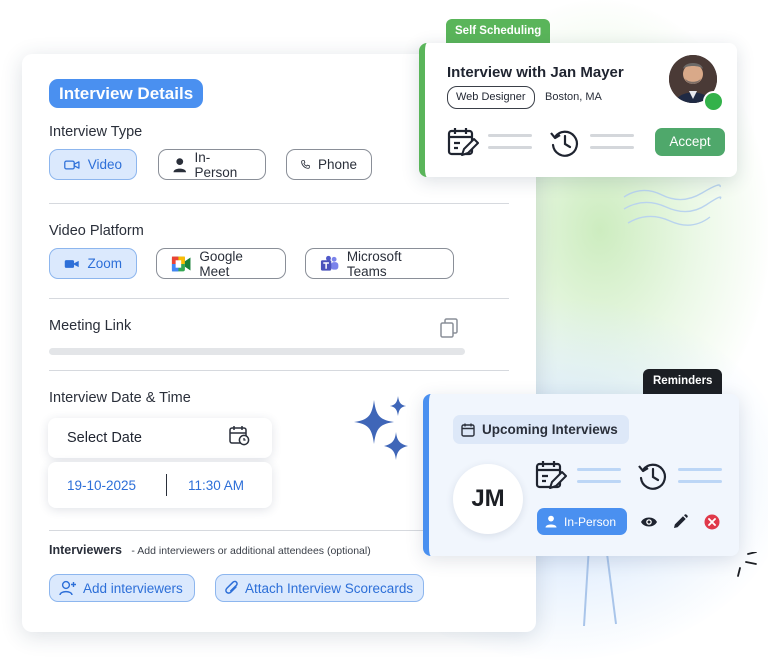 The image size is (768, 661). I want to click on upcoming-interviews-label: Upcoming Interviews, so click(550, 429).